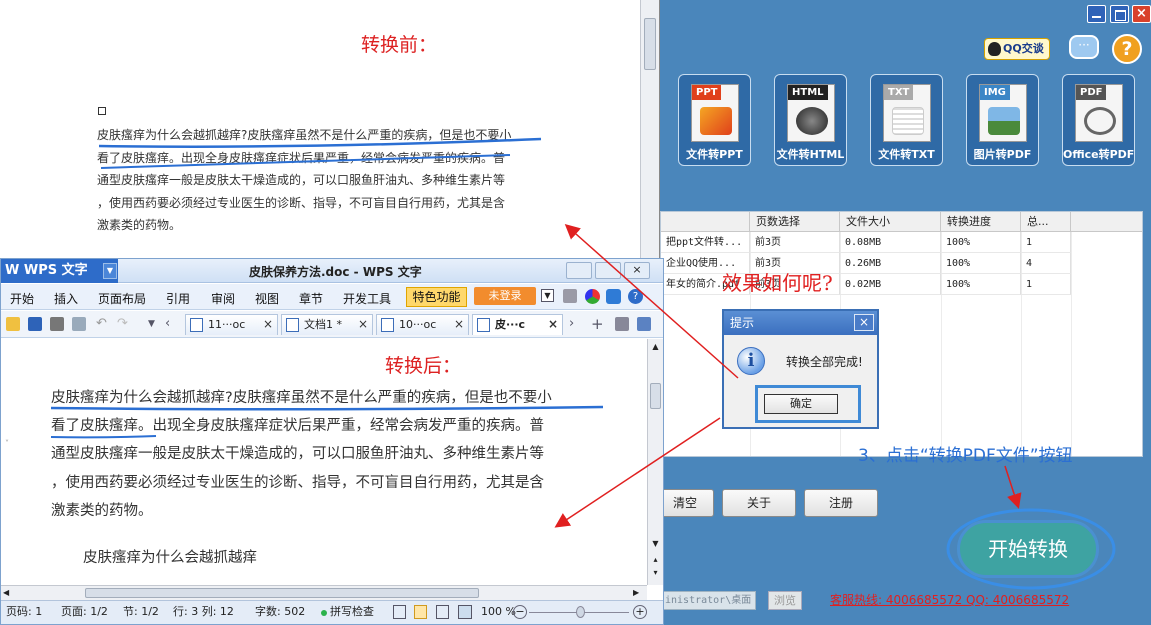  I want to click on start-highlight-ring, so click(1031, 549).